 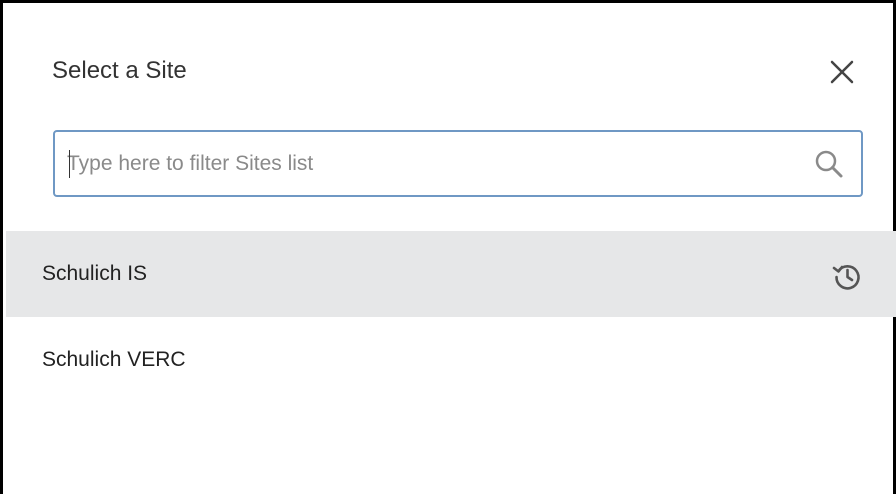 I want to click on close-icon, so click(x=842, y=72).